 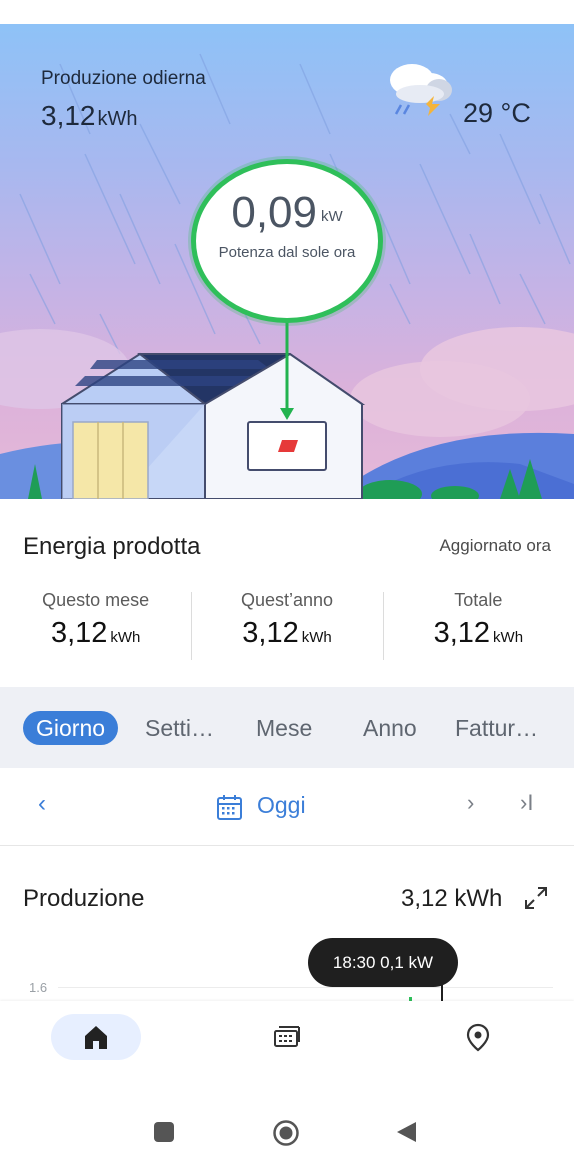 What do you see at coordinates (284, 728) in the screenshot?
I see `tab-month: Mese` at bounding box center [284, 728].